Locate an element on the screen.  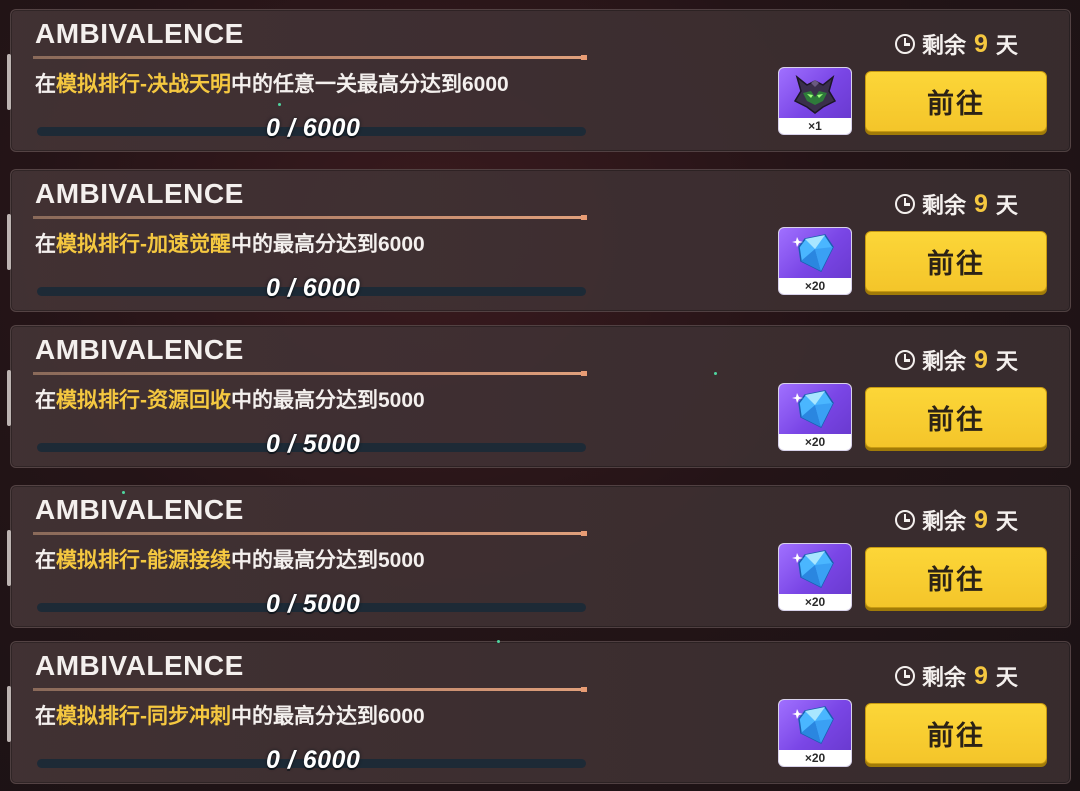
task-description: 在模拟排行-决战天明中的任意一关最高分达到6000 is located at coordinates (272, 83).